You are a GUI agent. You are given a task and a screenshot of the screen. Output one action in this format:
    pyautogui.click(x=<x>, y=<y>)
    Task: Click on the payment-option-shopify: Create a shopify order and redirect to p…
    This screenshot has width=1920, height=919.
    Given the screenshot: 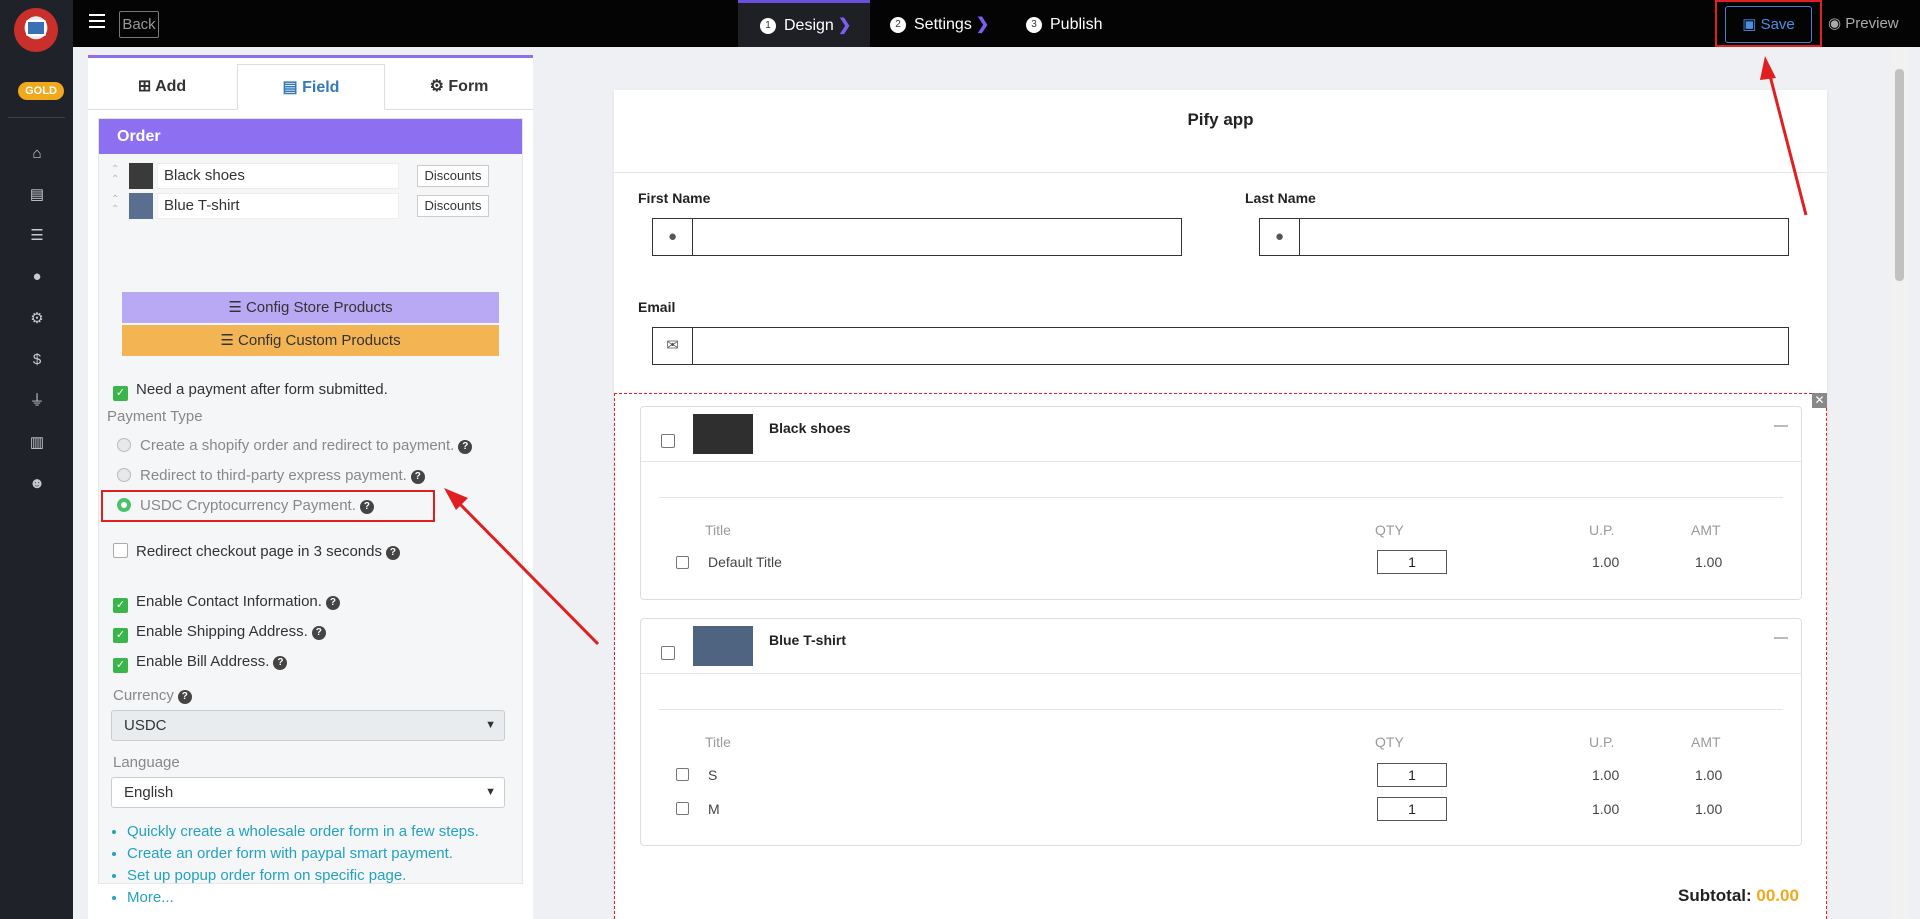 What is the action you would take?
    pyautogui.click(x=295, y=445)
    